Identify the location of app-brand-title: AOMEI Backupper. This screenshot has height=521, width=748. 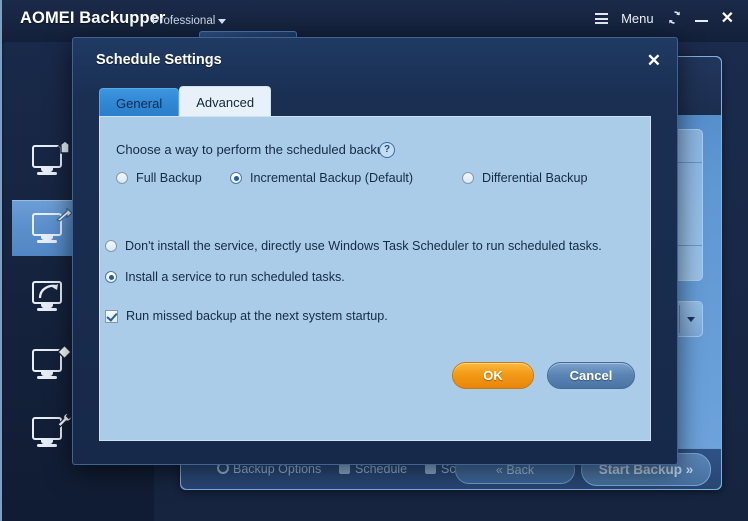
(93, 18).